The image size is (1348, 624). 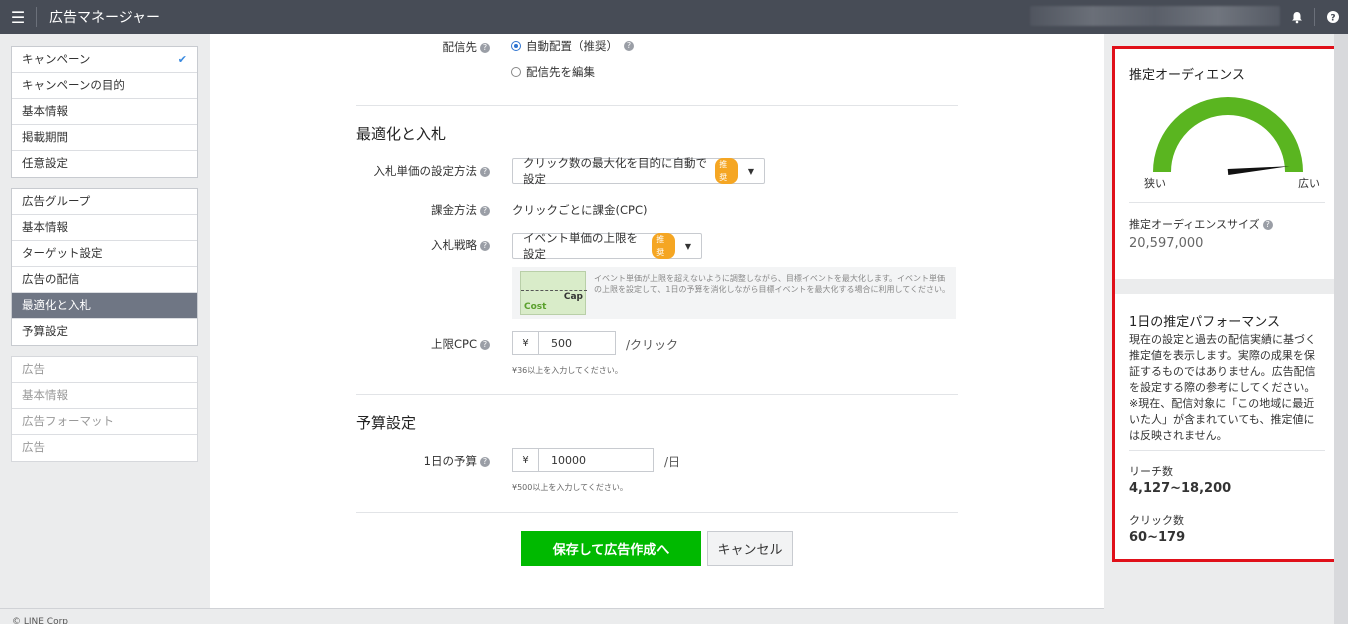 I want to click on cap-label: Cap, so click(x=573, y=297).